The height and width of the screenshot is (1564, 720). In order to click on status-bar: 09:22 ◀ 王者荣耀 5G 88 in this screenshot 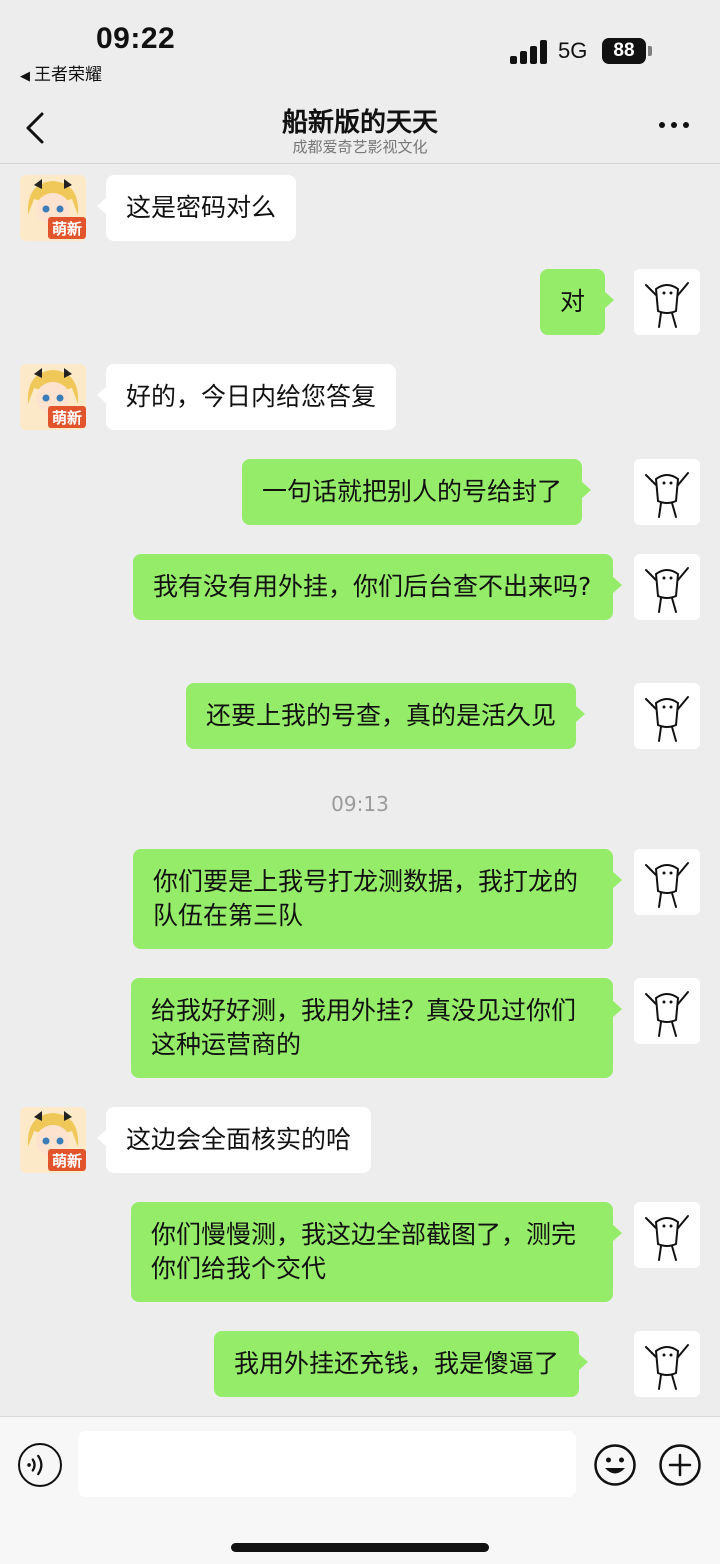, I will do `click(360, 46)`.